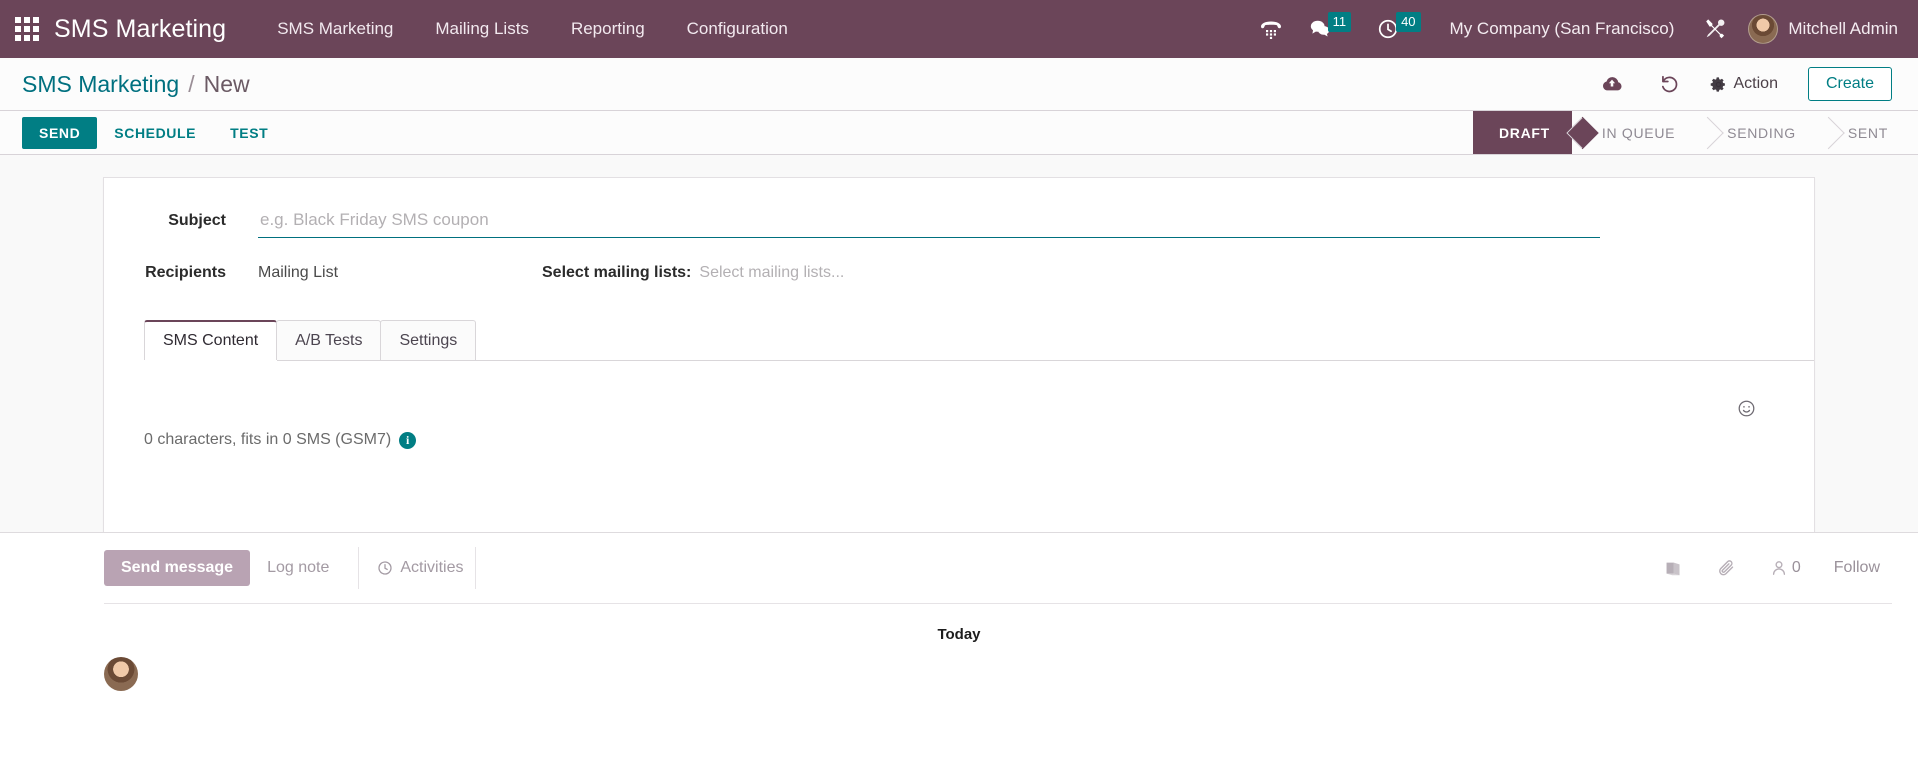  Describe the element at coordinates (929, 223) in the screenshot. I see `subject-input` at that location.